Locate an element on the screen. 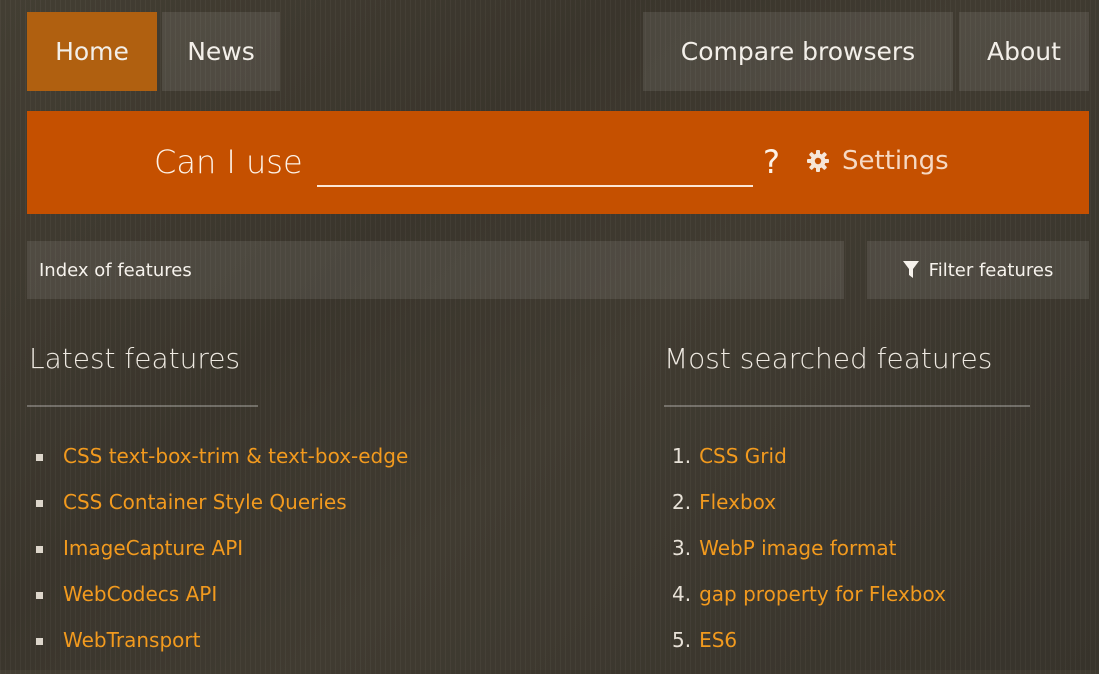 This screenshot has height=674, width=1099. list-item: WebTransport is located at coordinates (222, 651).